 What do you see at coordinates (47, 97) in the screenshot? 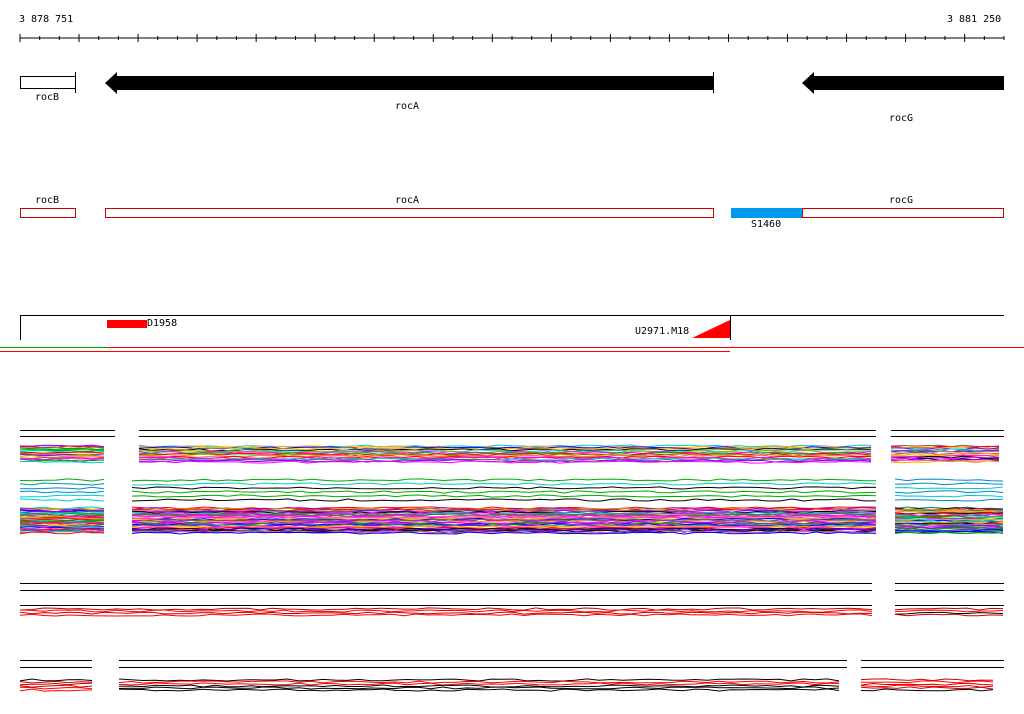
I see `gene-rocB-label: rocB` at bounding box center [47, 97].